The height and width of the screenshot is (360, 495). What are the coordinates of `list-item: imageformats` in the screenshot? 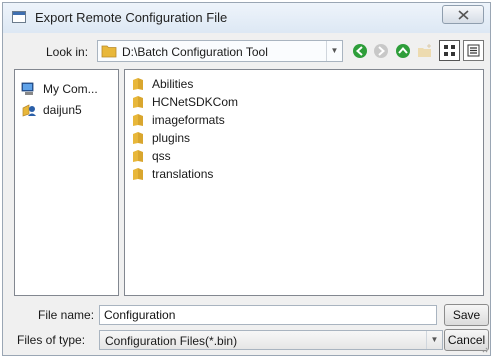 It's located at (178, 120).